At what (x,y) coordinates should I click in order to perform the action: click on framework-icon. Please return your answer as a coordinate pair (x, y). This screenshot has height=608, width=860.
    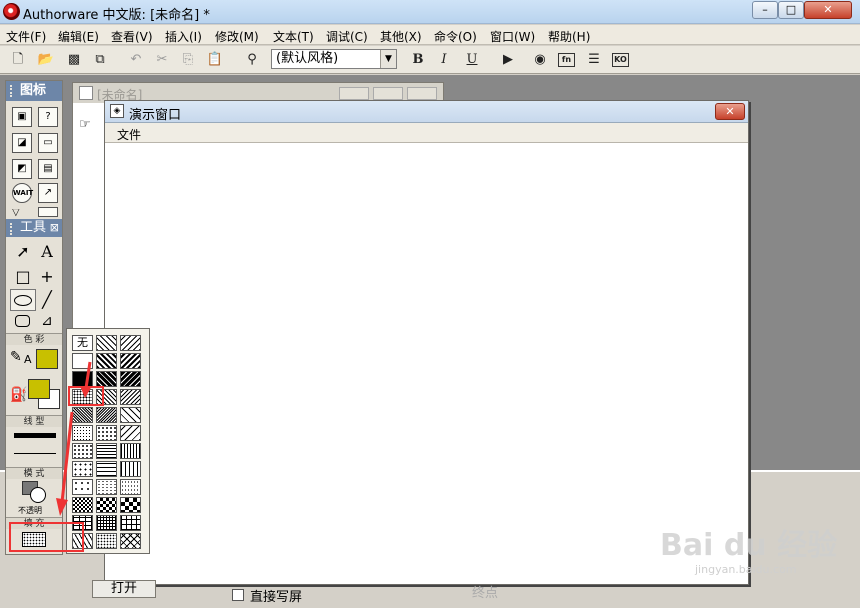
    Looking at the image, I should click on (48, 212).